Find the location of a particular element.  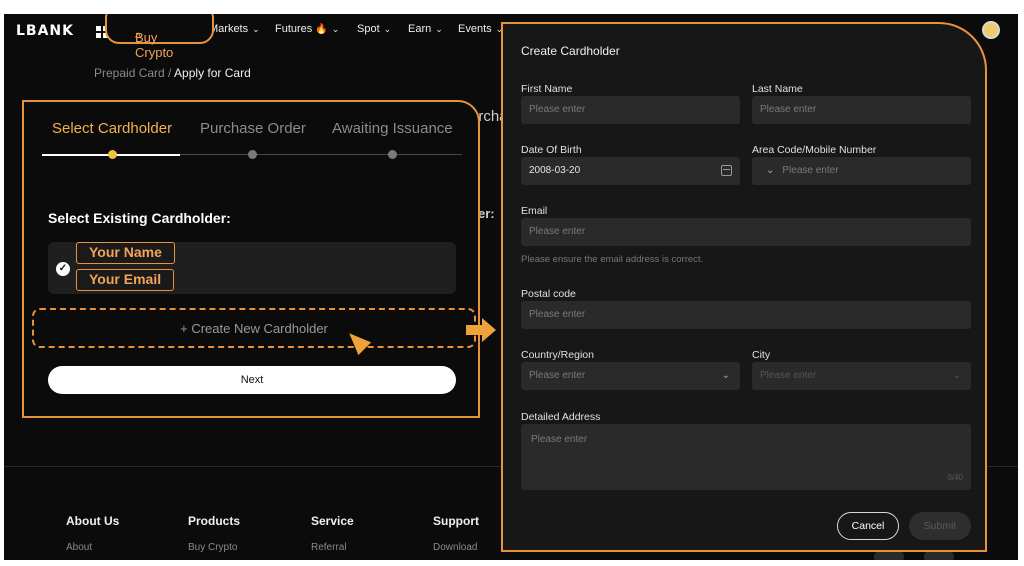

next-button: Next is located at coordinates (252, 380).